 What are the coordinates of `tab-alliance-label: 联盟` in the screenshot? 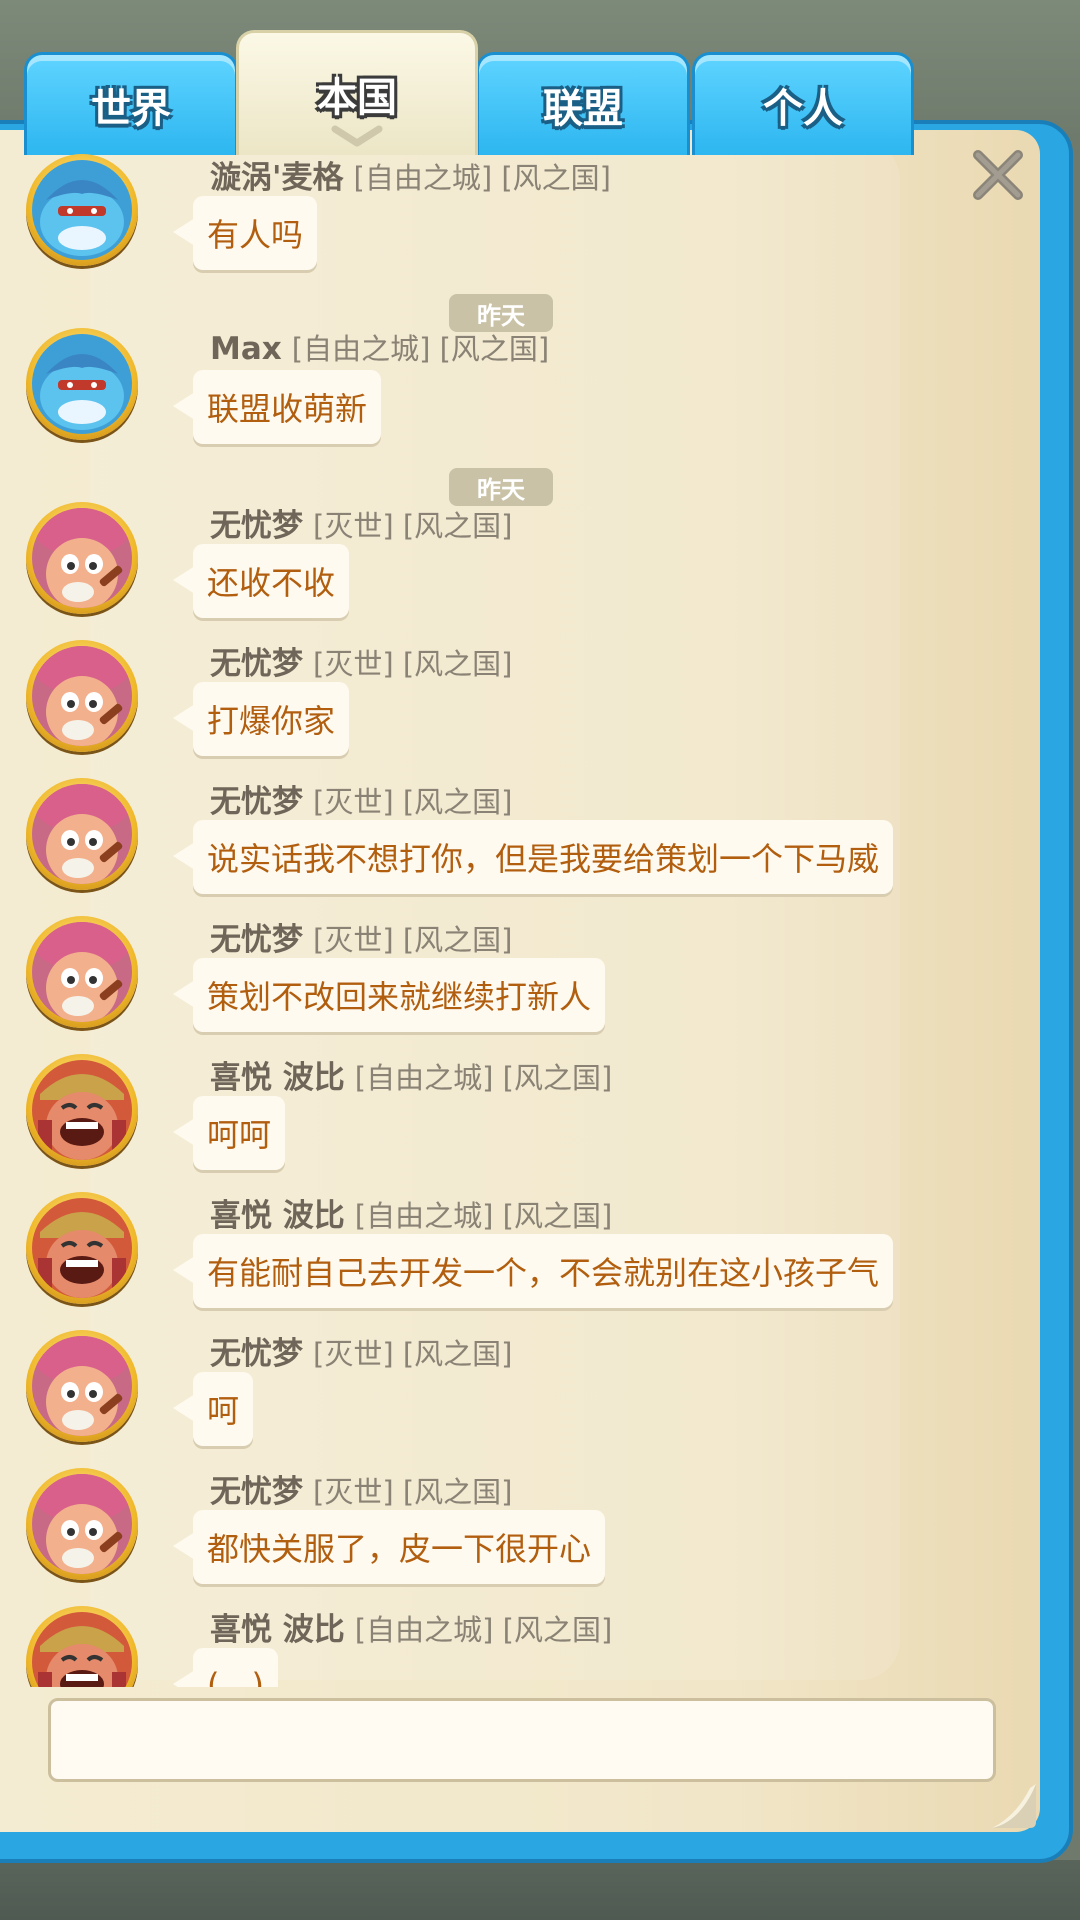 It's located at (583, 109).